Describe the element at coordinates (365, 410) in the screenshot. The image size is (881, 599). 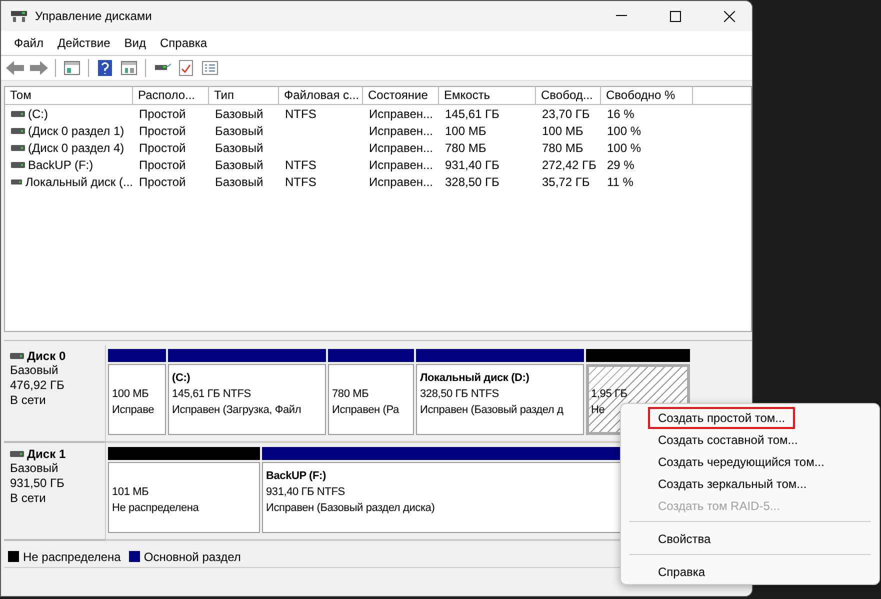
I see `partition-status: Исправен (Ра` at that location.